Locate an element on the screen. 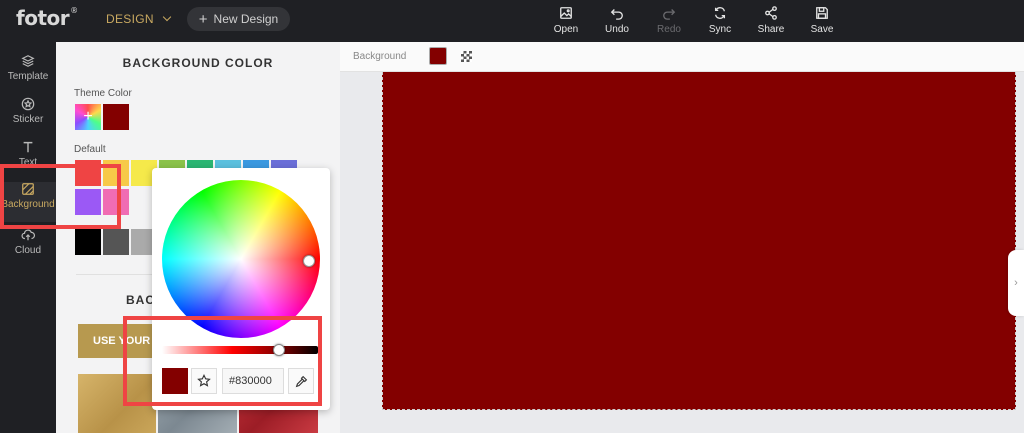  annotation-highlight-color-controls is located at coordinates (222, 361).